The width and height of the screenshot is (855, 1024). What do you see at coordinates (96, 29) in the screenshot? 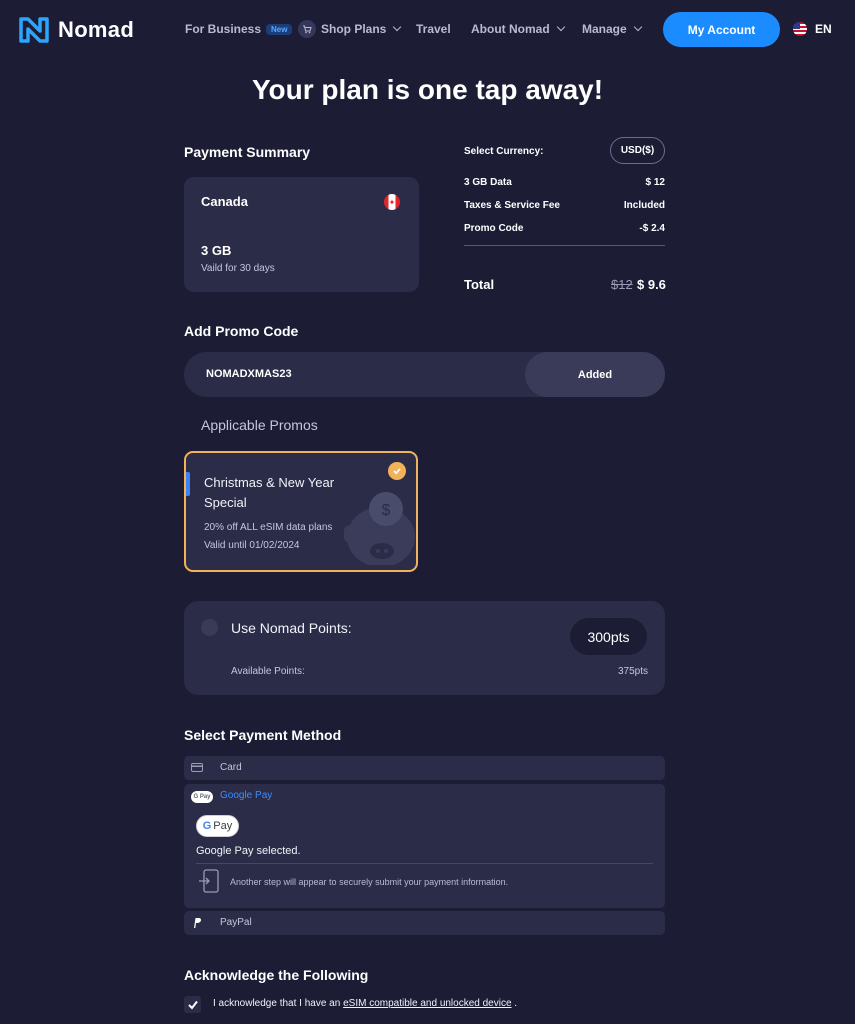
I see `brand-name: Nomad` at bounding box center [96, 29].